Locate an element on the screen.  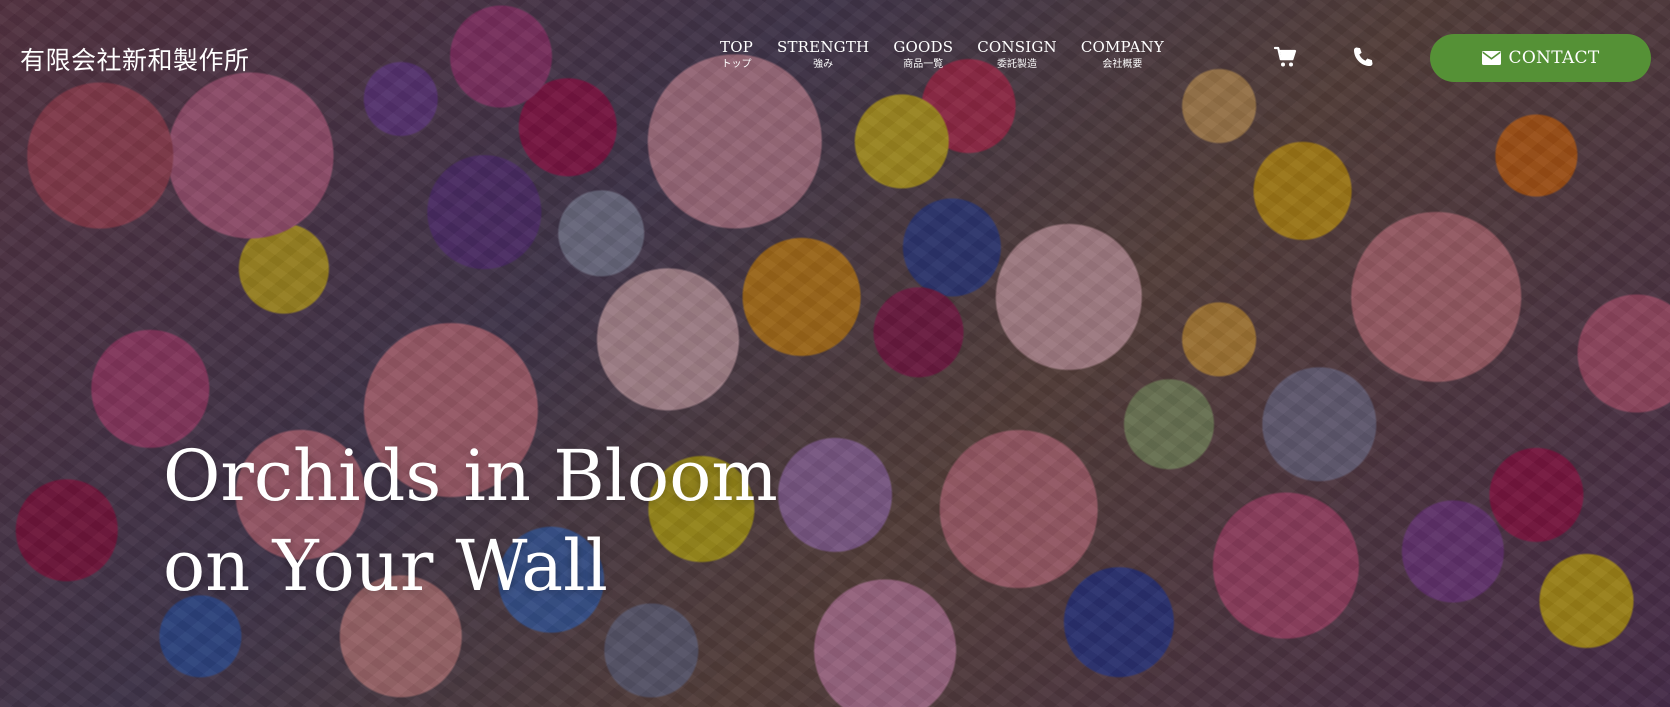
nav-label-ja: 委託製造 is located at coordinates (1017, 64).